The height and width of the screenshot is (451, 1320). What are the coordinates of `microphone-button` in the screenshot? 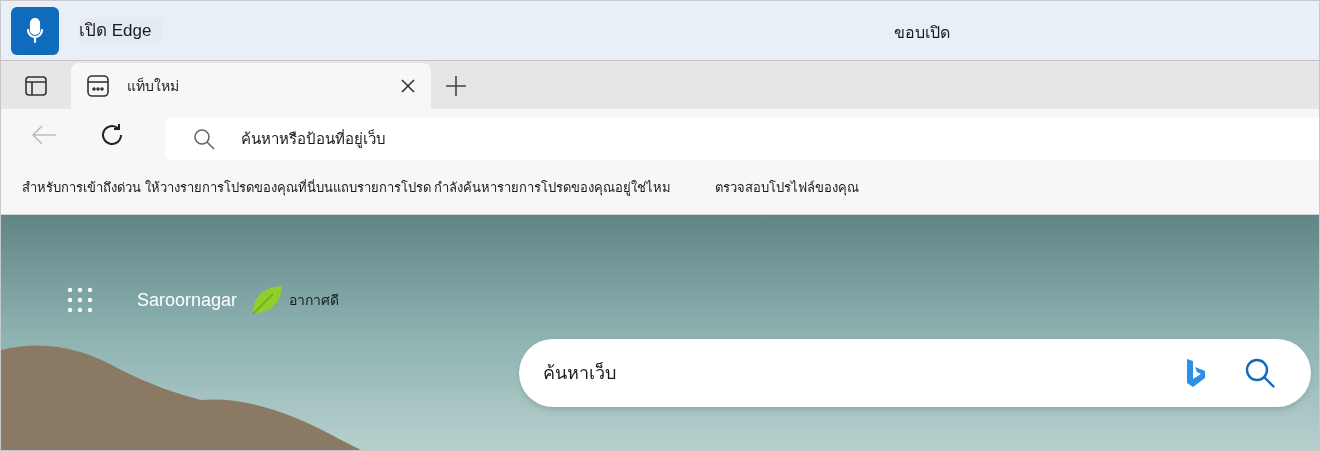 It's located at (35, 30).